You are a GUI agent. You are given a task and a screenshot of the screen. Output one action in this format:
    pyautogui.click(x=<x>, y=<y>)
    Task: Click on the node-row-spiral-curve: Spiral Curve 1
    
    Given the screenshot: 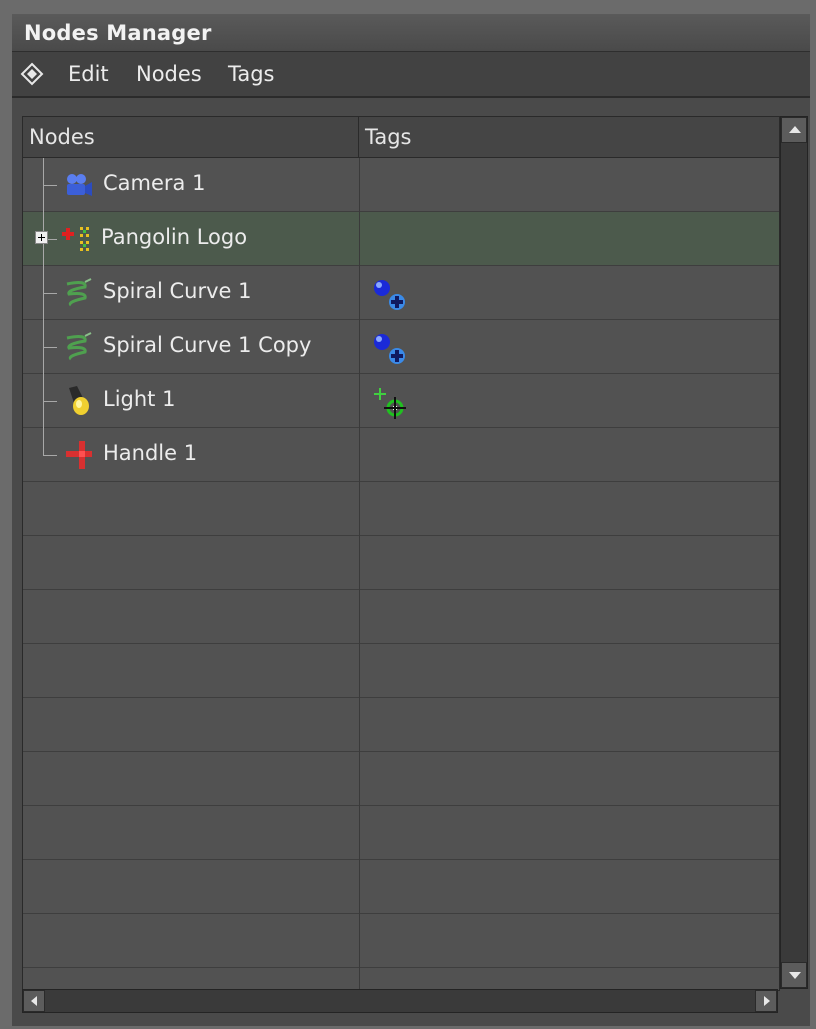 What is the action you would take?
    pyautogui.click(x=401, y=293)
    